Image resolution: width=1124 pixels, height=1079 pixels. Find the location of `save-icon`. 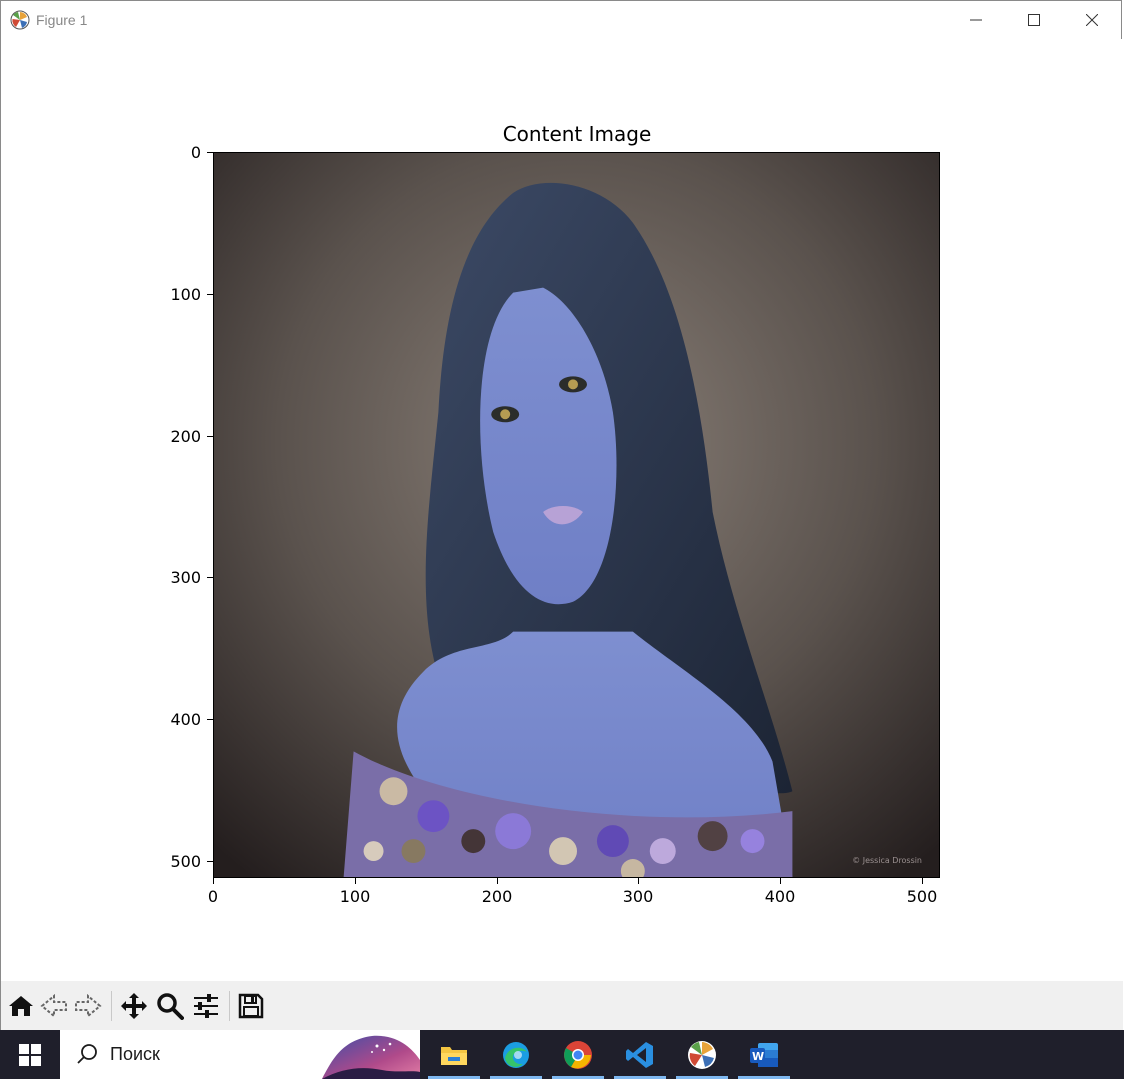

save-icon is located at coordinates (251, 1006).